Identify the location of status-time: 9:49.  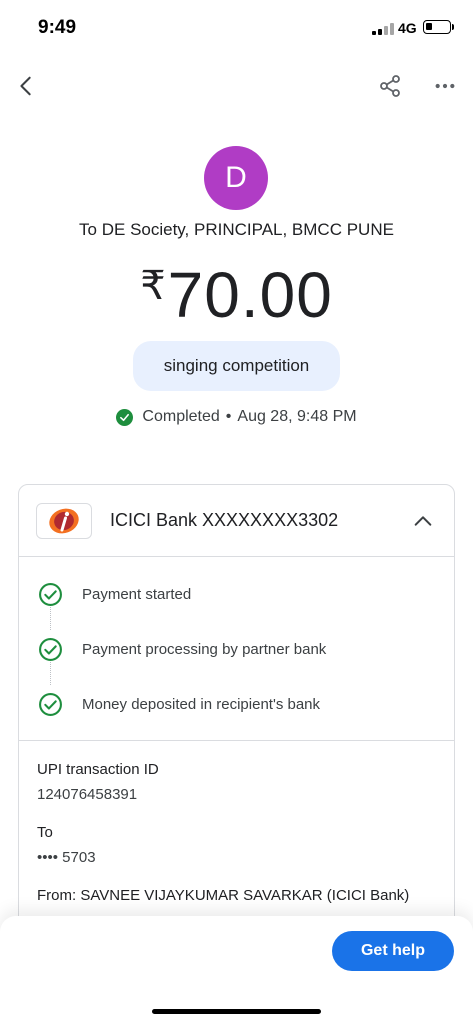
(57, 27).